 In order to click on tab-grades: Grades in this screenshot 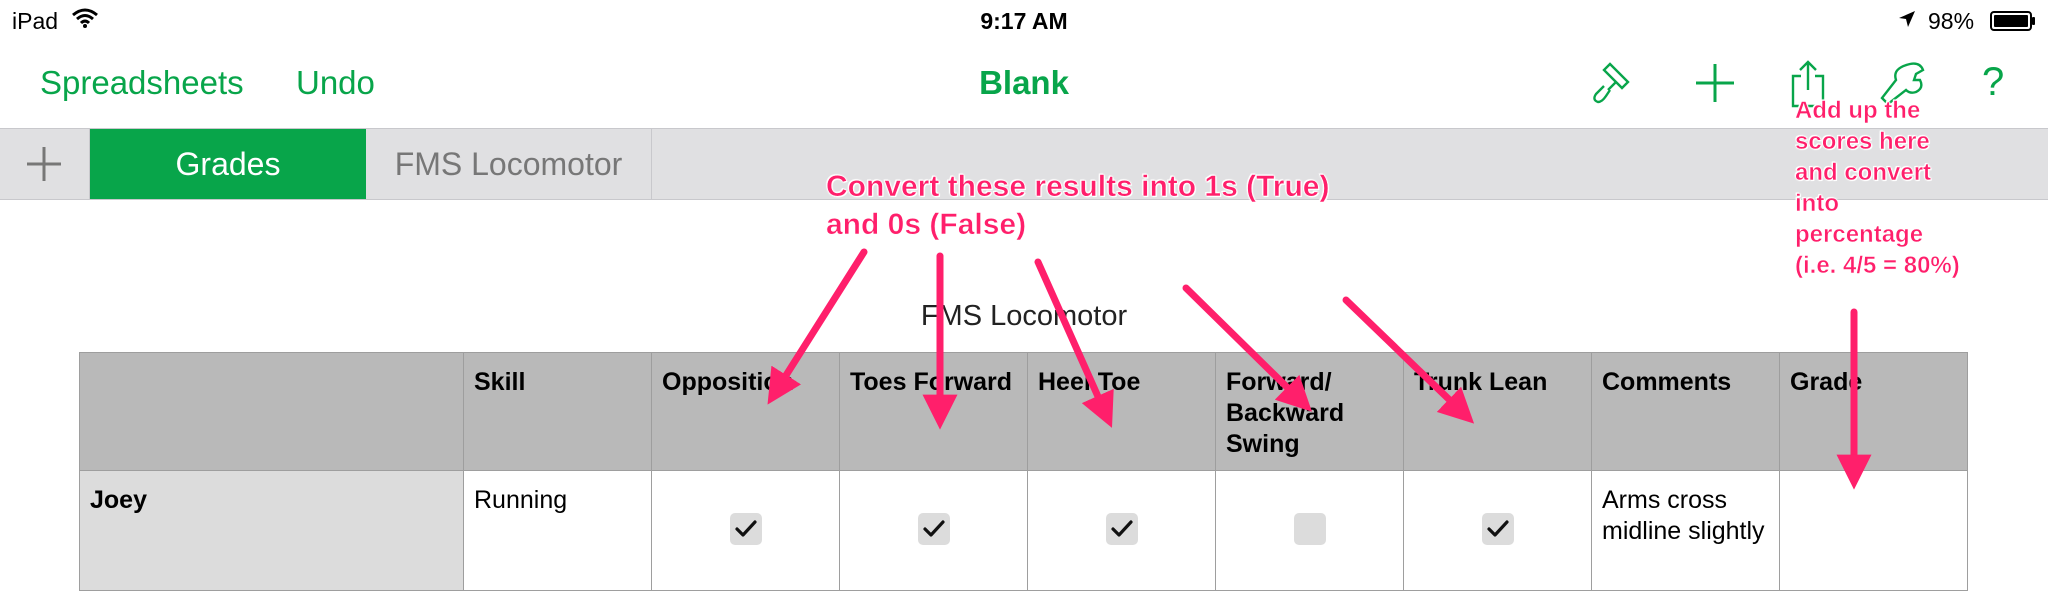, I will do `click(228, 164)`.